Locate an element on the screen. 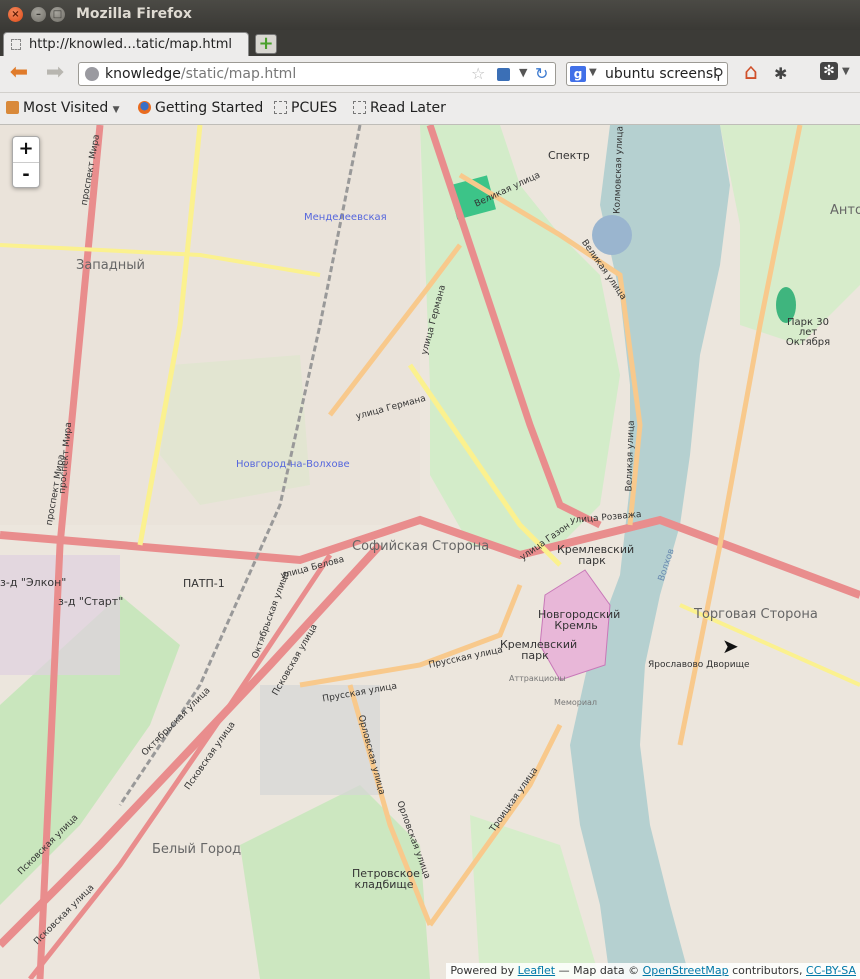 The height and width of the screenshot is (979, 860). search-bar: g ▼ ubuntu screensl ⚲ is located at coordinates (647, 74).